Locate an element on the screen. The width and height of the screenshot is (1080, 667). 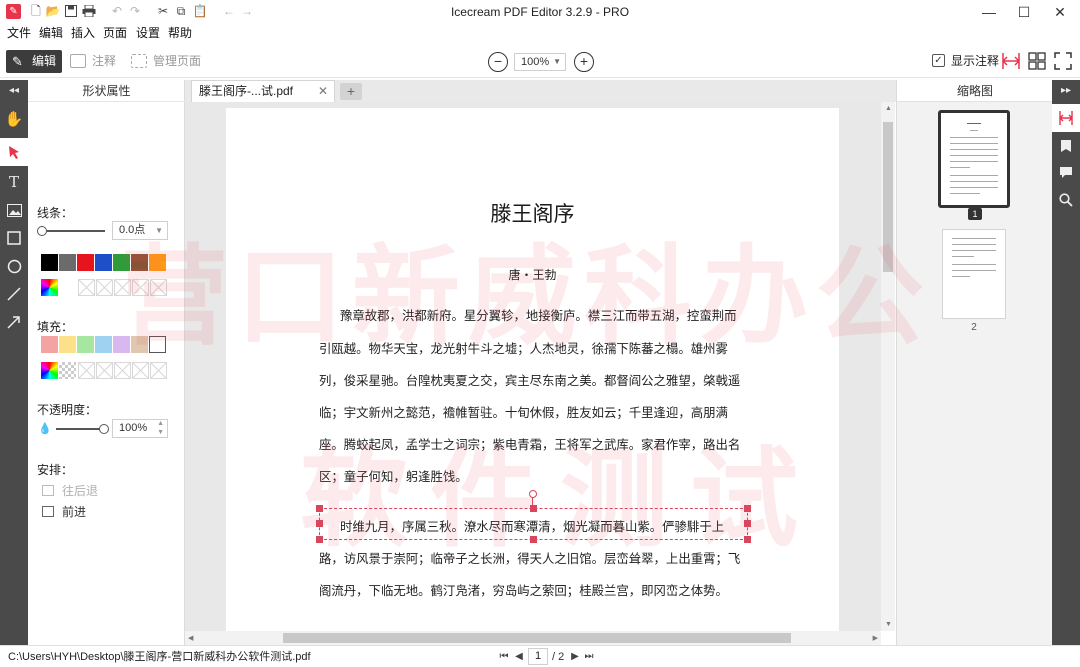
next-page-icon: ▶ is located at coordinates (575, 657).